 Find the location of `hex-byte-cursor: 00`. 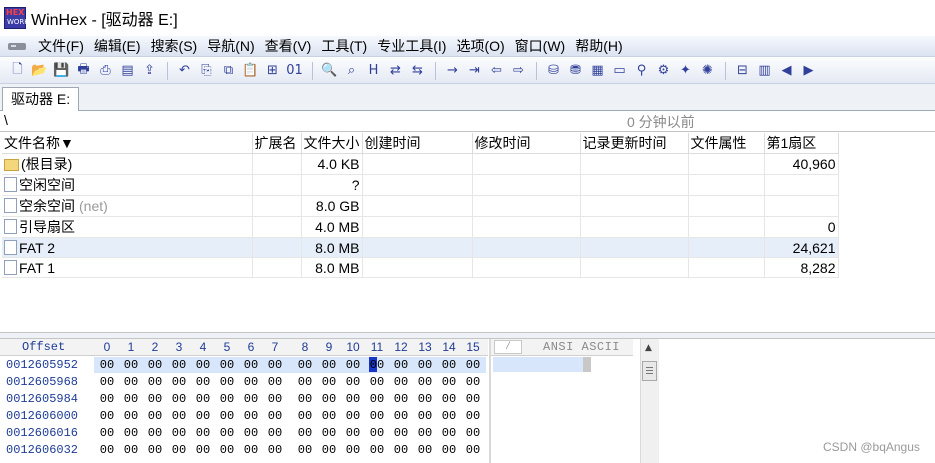

hex-byte-cursor: 00 is located at coordinates (377, 365).